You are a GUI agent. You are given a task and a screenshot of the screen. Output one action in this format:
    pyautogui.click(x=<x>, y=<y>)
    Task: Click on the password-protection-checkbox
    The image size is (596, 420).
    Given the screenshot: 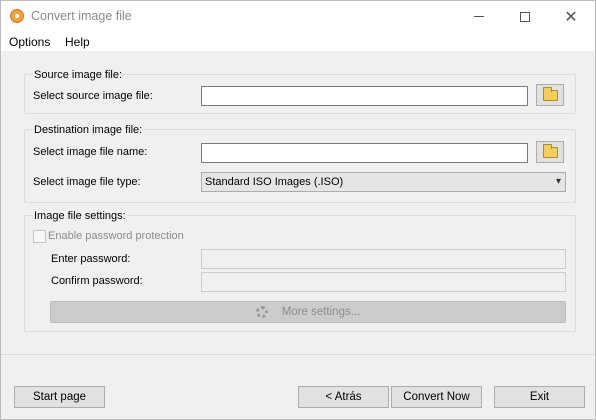 What is the action you would take?
    pyautogui.click(x=39, y=236)
    